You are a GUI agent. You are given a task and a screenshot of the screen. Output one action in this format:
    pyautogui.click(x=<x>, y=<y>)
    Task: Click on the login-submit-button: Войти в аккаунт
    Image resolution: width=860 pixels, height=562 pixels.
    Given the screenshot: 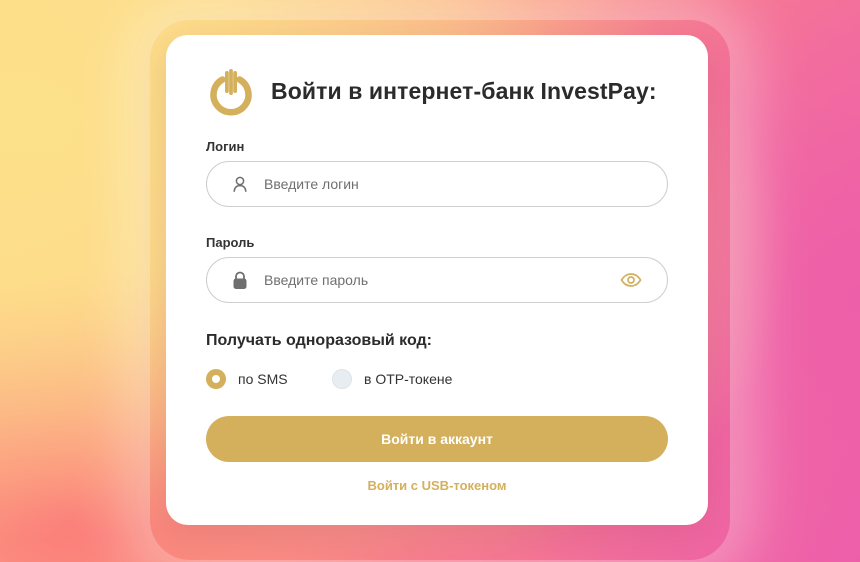 What is the action you would take?
    pyautogui.click(x=437, y=439)
    